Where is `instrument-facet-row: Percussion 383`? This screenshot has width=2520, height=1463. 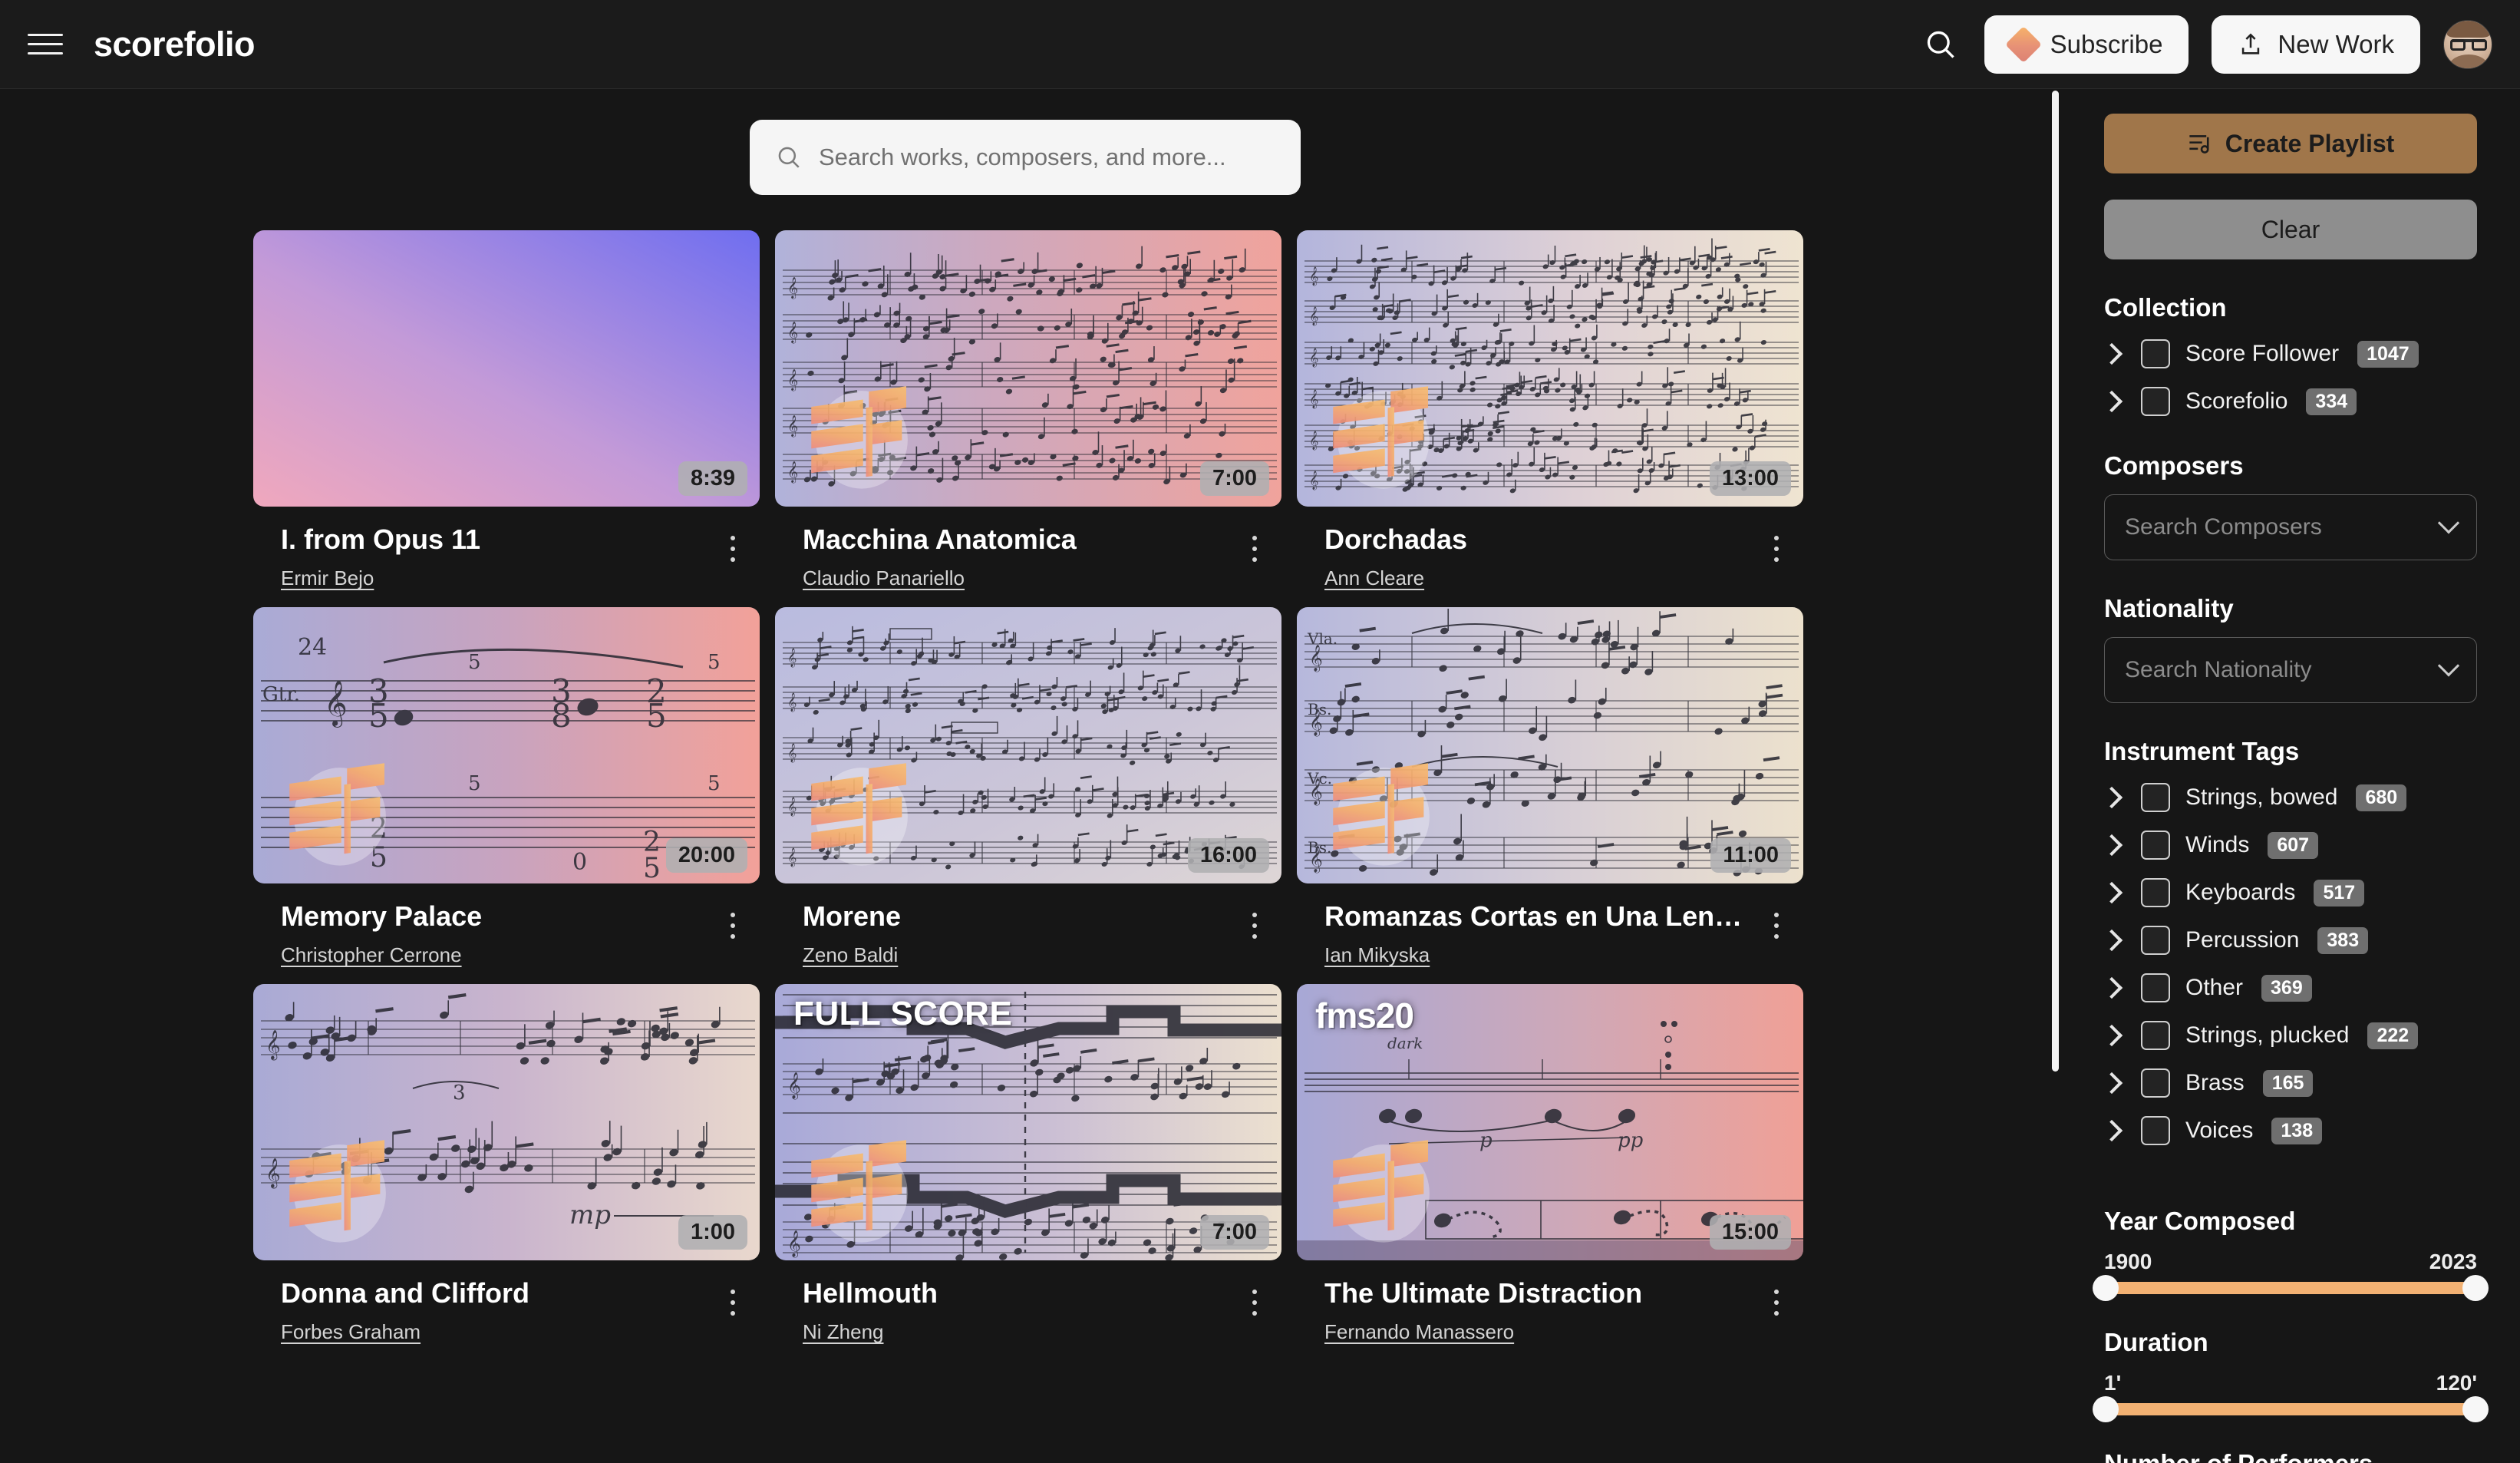
instrument-facet-row: Percussion 383 is located at coordinates (2288, 940).